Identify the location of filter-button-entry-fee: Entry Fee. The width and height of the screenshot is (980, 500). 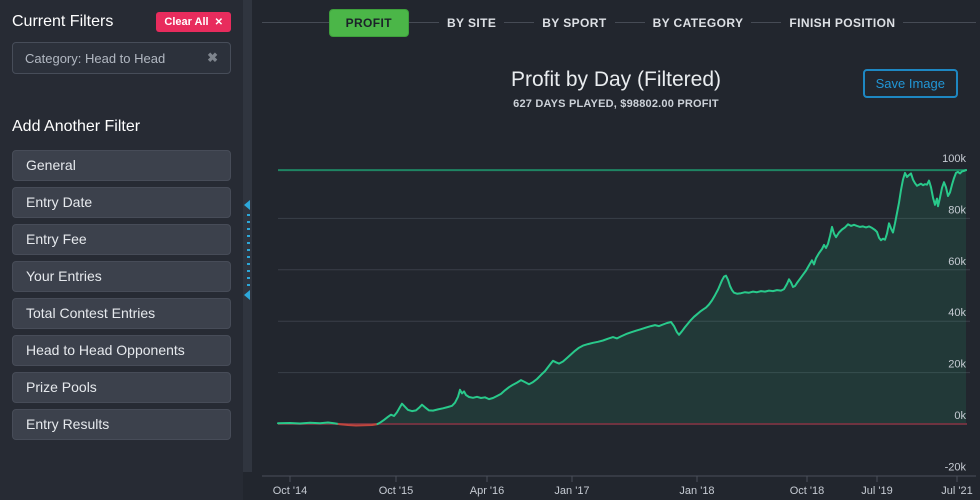
(121, 239).